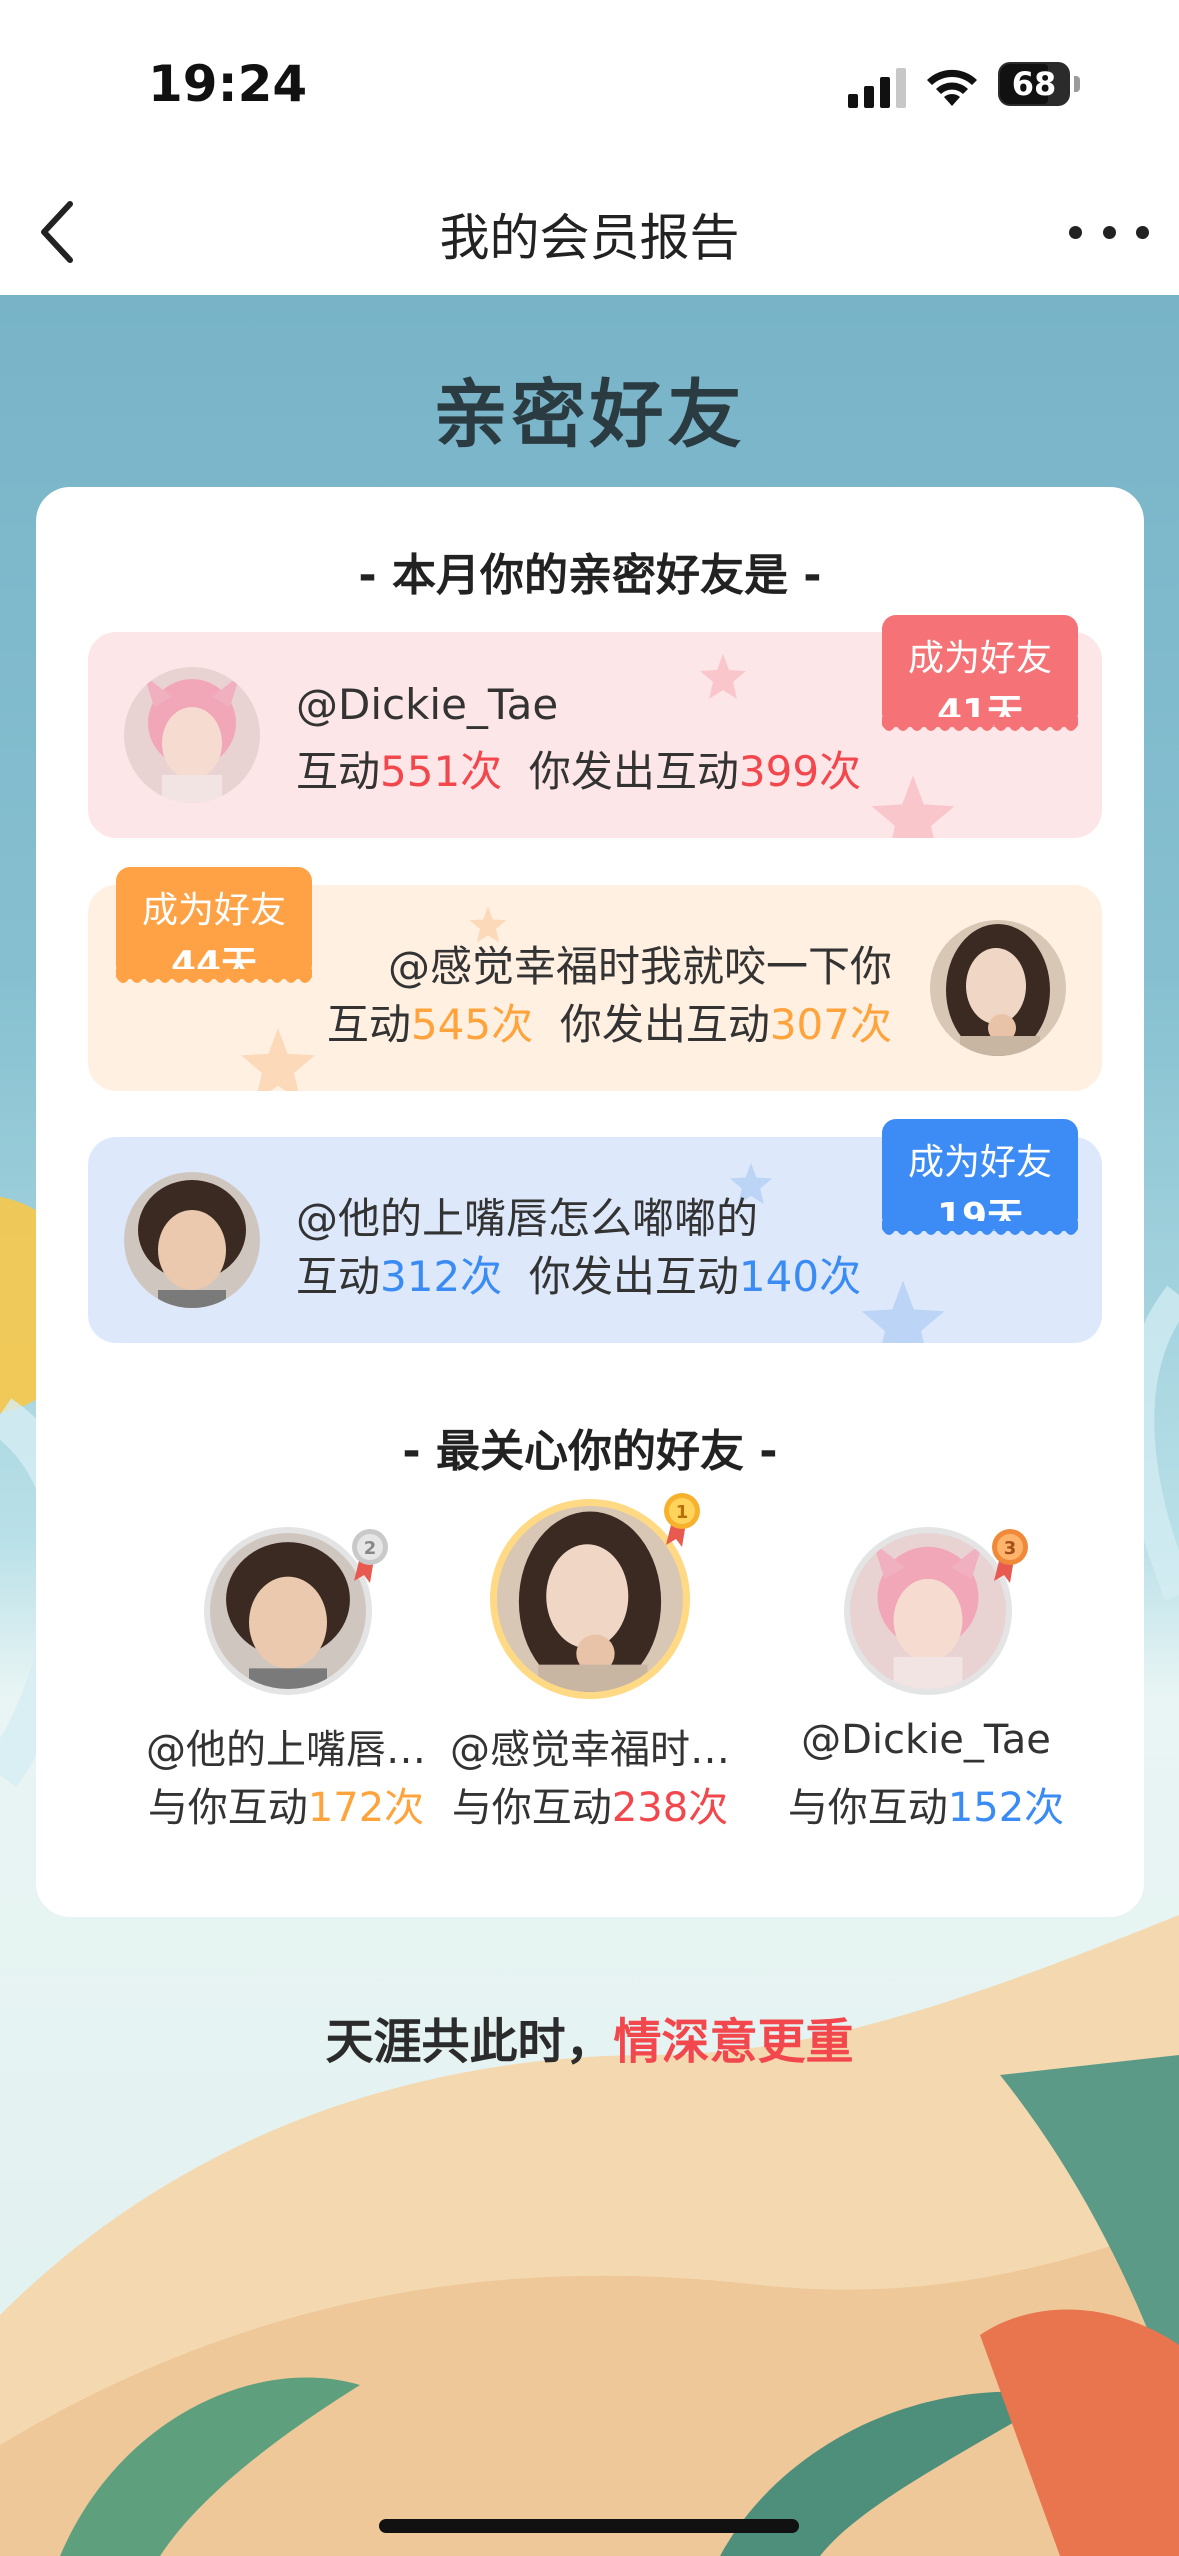  I want to click on gold-medal-icon: 1, so click(682, 1520).